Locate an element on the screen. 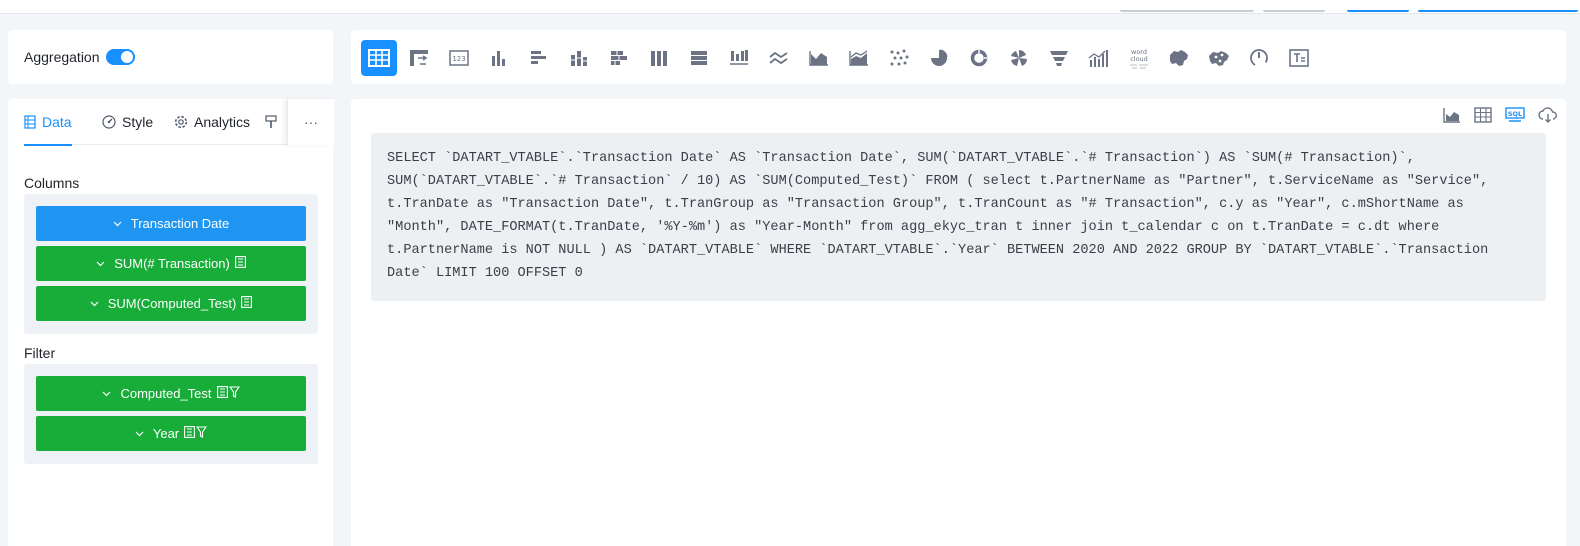 The image size is (1580, 546). field-label: SUM(# Transaction) is located at coordinates (172, 263).